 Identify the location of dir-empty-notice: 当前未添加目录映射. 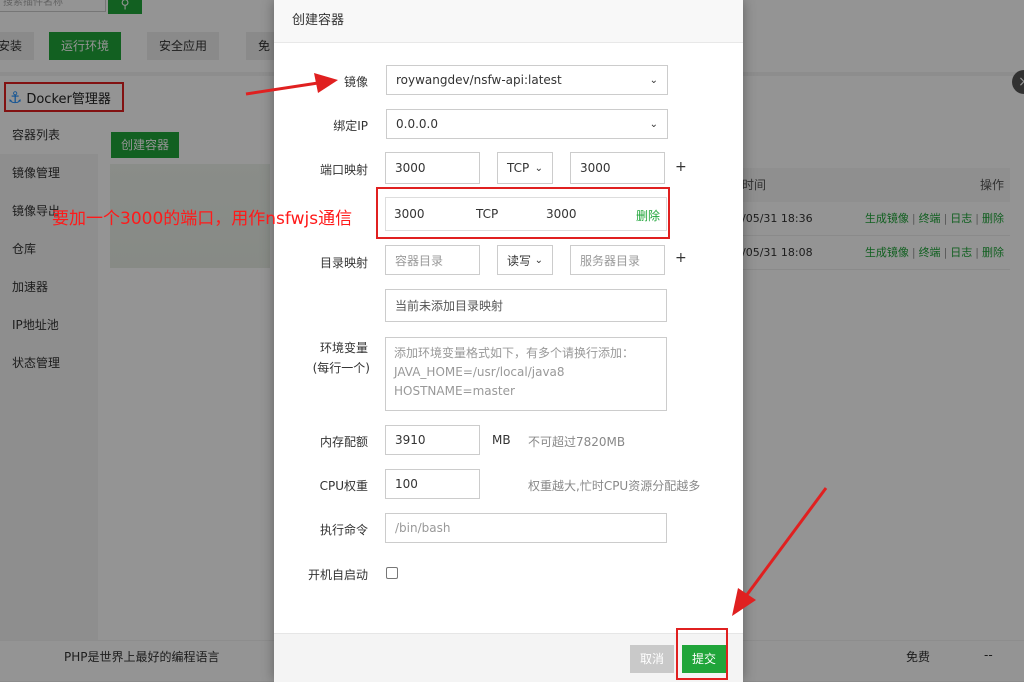
(526, 305).